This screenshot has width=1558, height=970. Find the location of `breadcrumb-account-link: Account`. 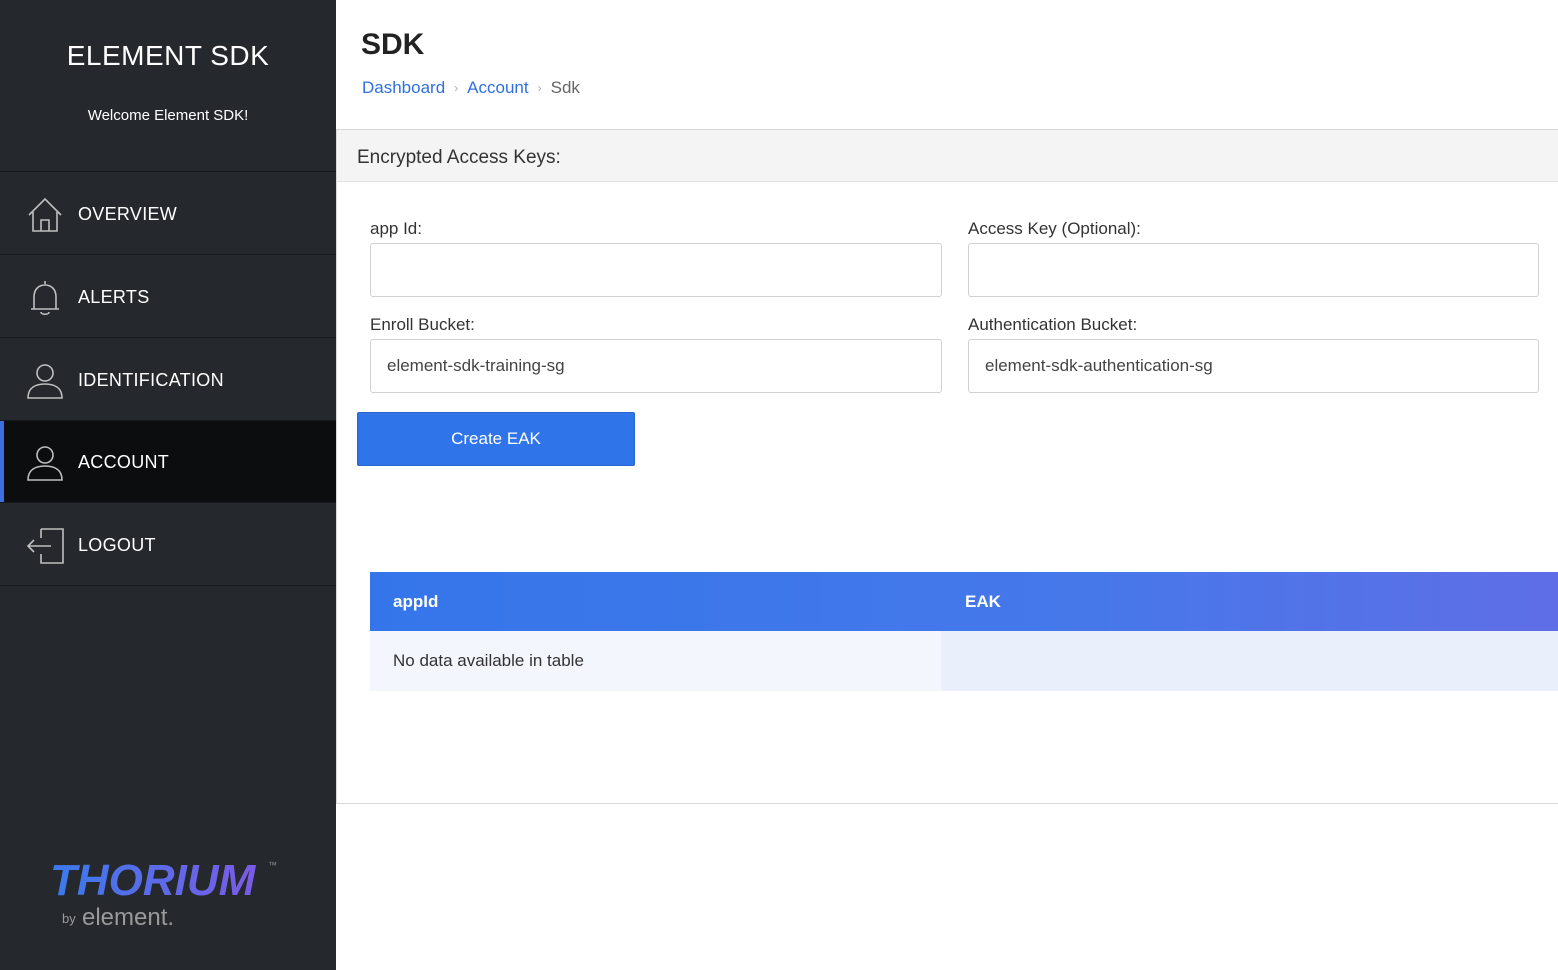

breadcrumb-account-link: Account is located at coordinates (497, 88).